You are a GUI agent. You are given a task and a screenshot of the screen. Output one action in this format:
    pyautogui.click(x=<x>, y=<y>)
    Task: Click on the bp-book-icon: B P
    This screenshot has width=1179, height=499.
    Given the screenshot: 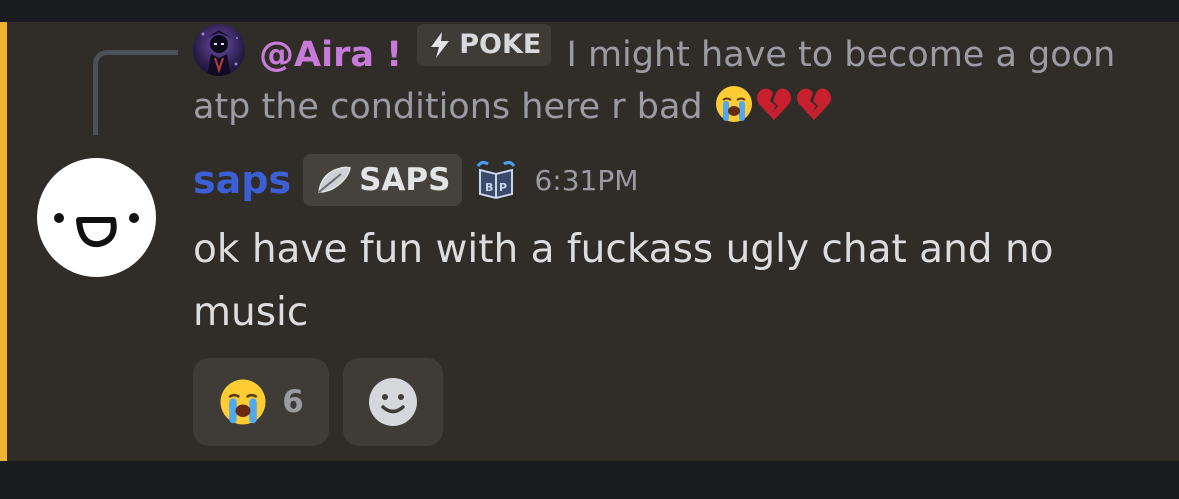 What is the action you would take?
    pyautogui.click(x=496, y=180)
    